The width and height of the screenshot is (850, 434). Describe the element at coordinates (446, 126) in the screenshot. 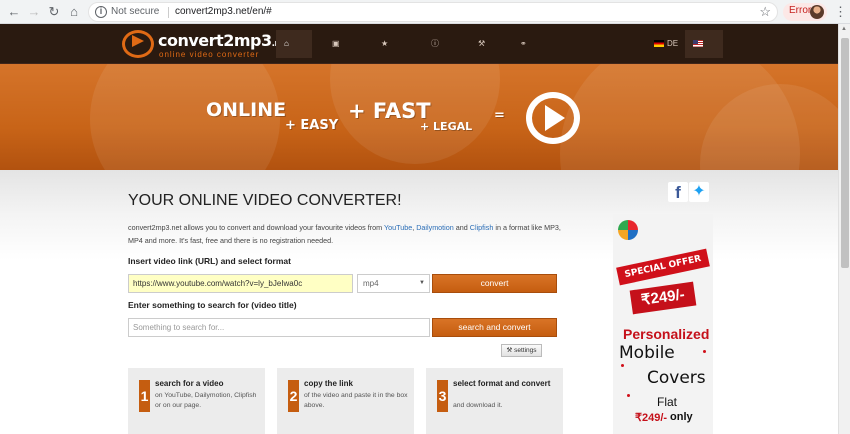

I see `hero-legal: + LEGAL` at that location.